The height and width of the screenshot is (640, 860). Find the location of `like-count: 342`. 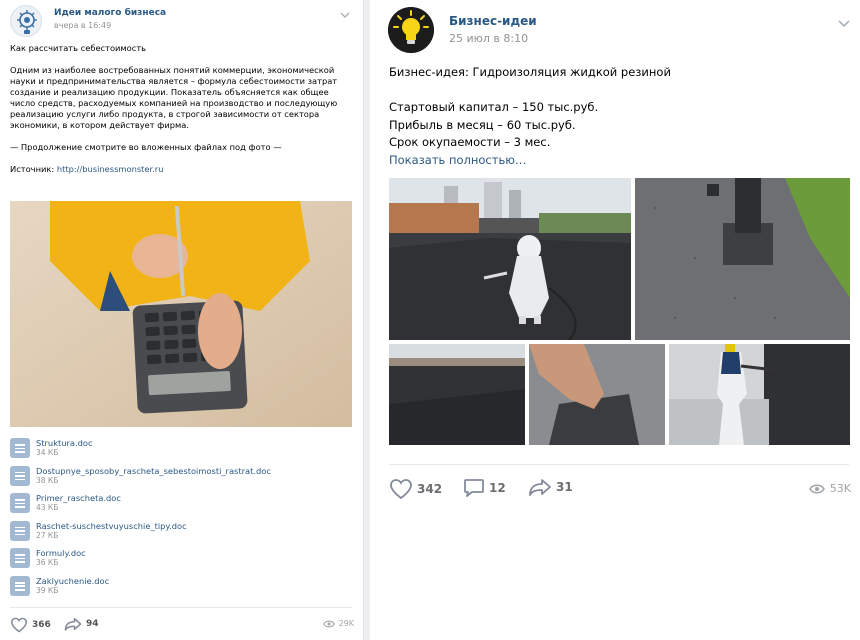

like-count: 342 is located at coordinates (430, 489).